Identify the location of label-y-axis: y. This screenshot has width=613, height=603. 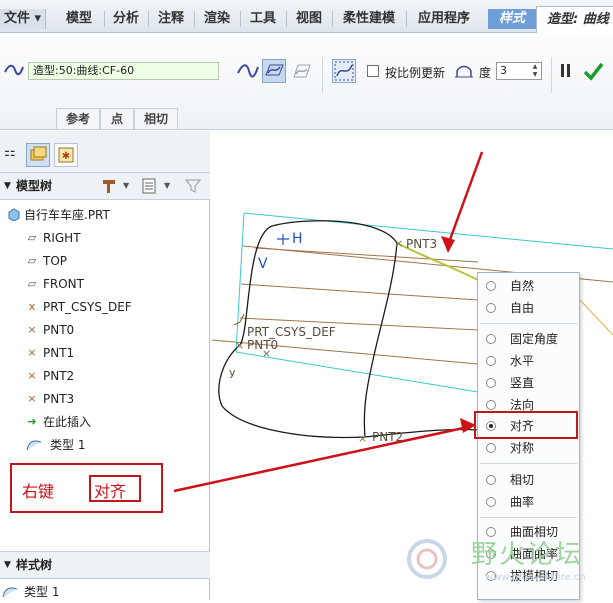
(232, 372).